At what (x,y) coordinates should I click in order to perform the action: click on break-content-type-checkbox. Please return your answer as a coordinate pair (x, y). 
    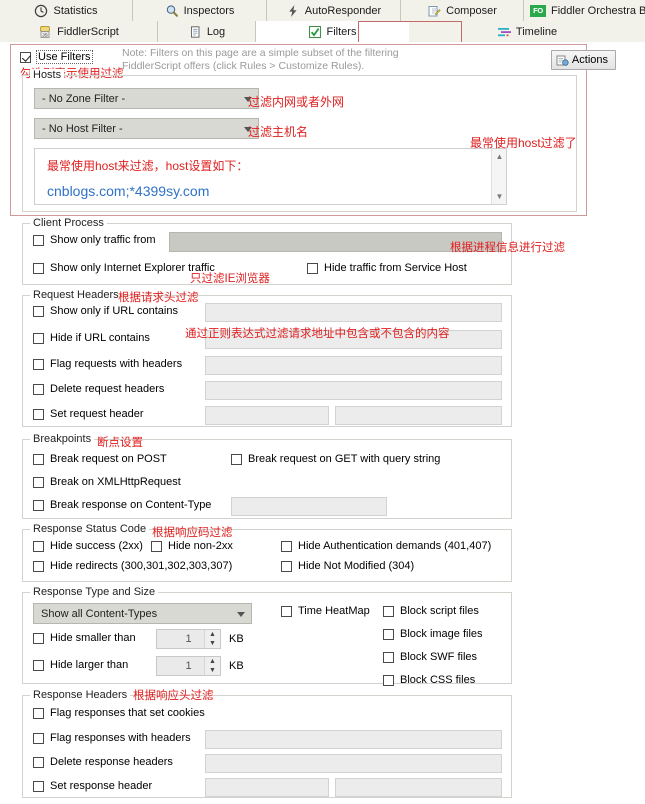
    Looking at the image, I should click on (38, 505).